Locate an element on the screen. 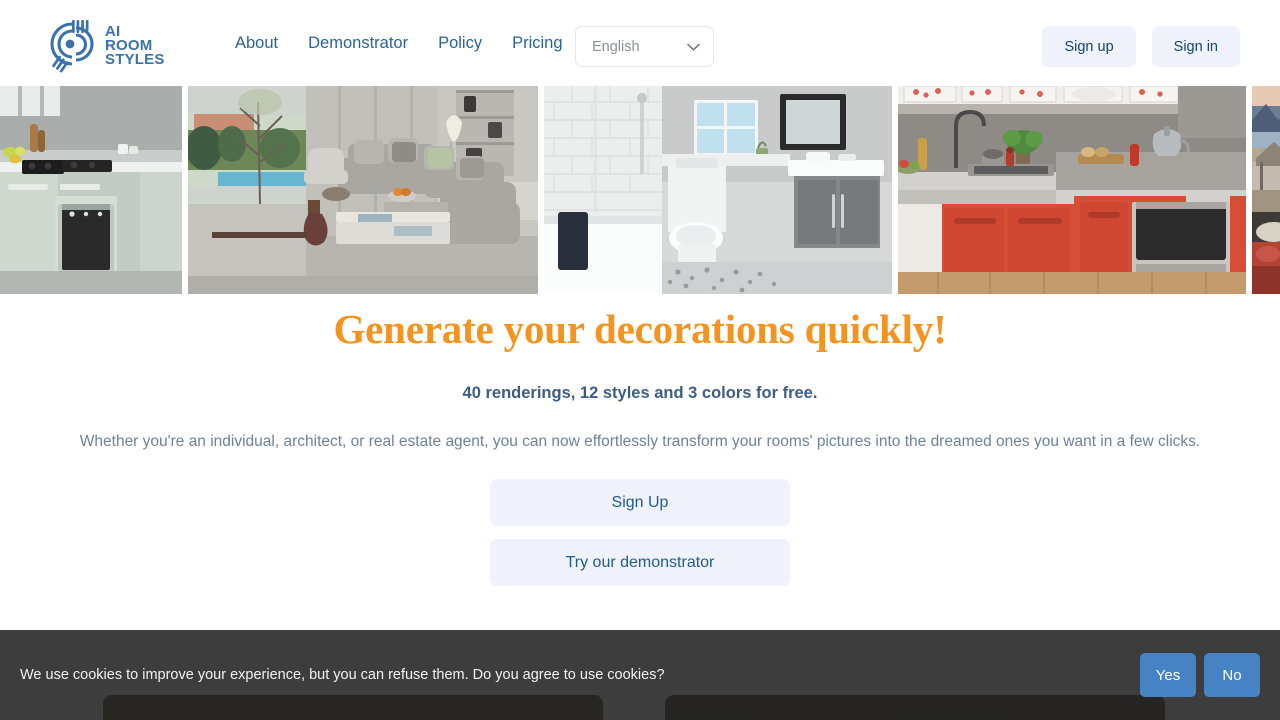  cookie-decline-button: No is located at coordinates (1232, 675).